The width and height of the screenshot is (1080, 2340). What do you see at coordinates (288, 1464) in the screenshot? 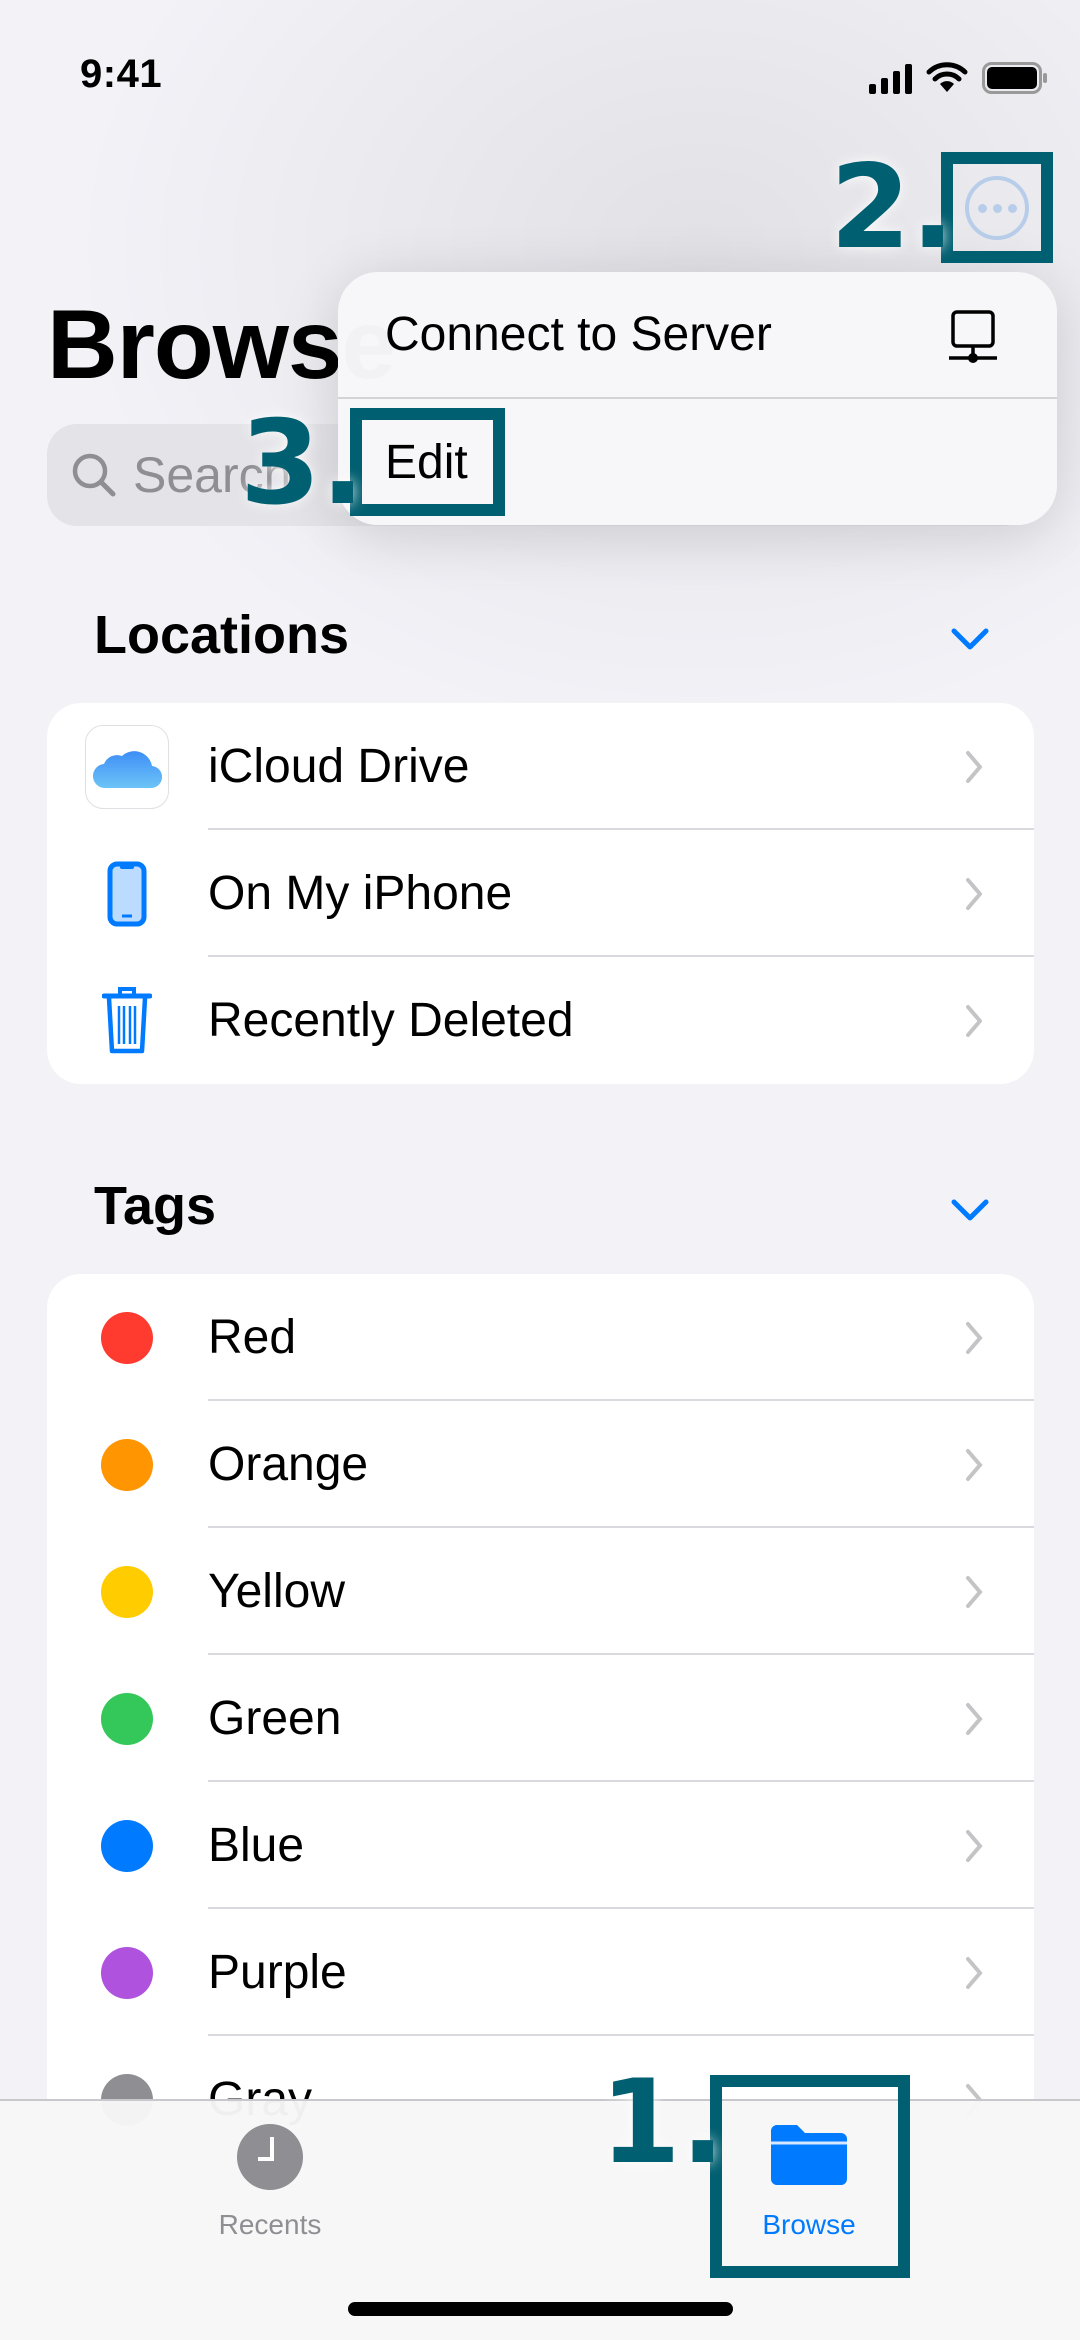
I see `list-item-label: Orange` at bounding box center [288, 1464].